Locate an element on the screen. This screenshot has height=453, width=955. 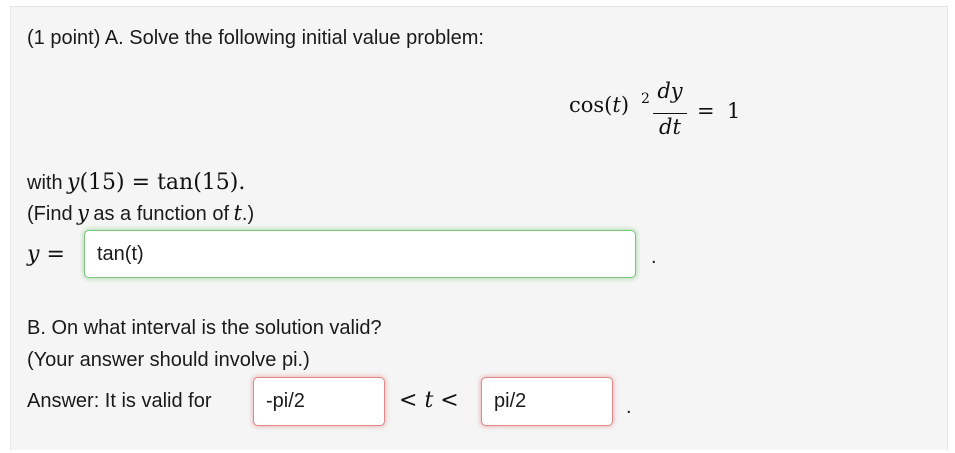
find-open: (Find is located at coordinates (50, 214).